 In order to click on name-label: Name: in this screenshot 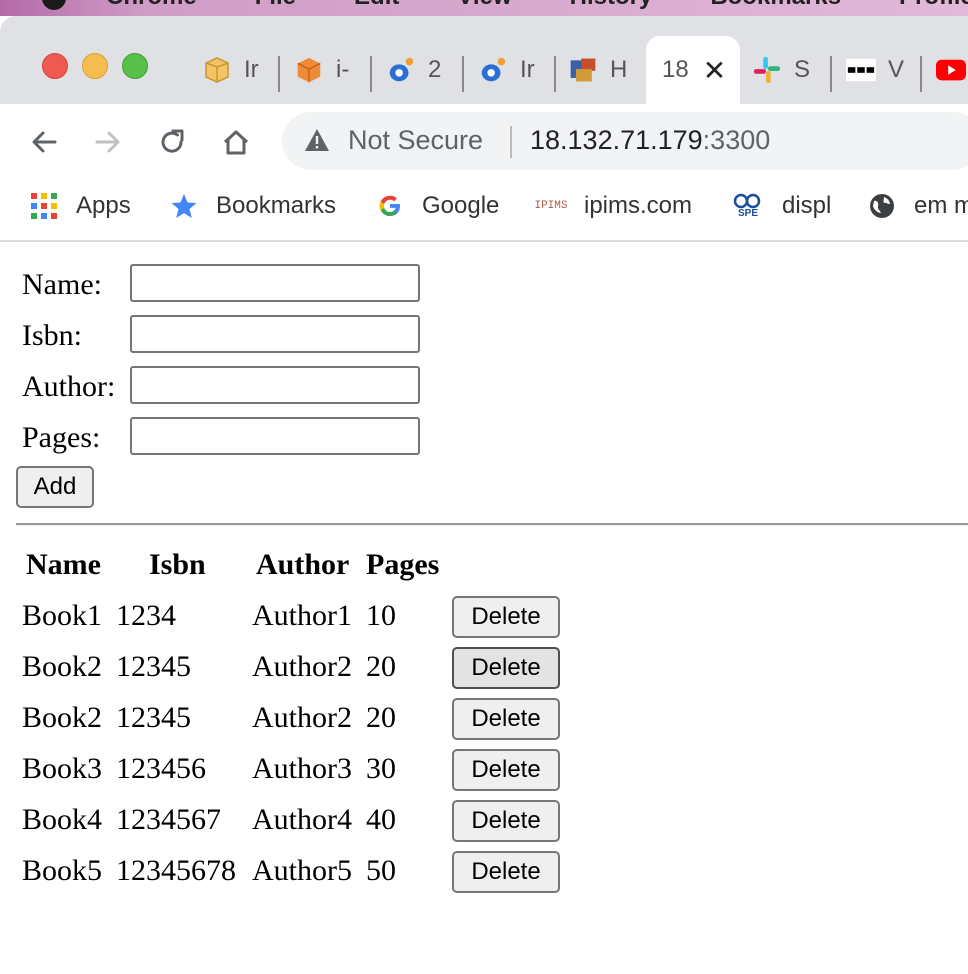, I will do `click(62, 284)`.